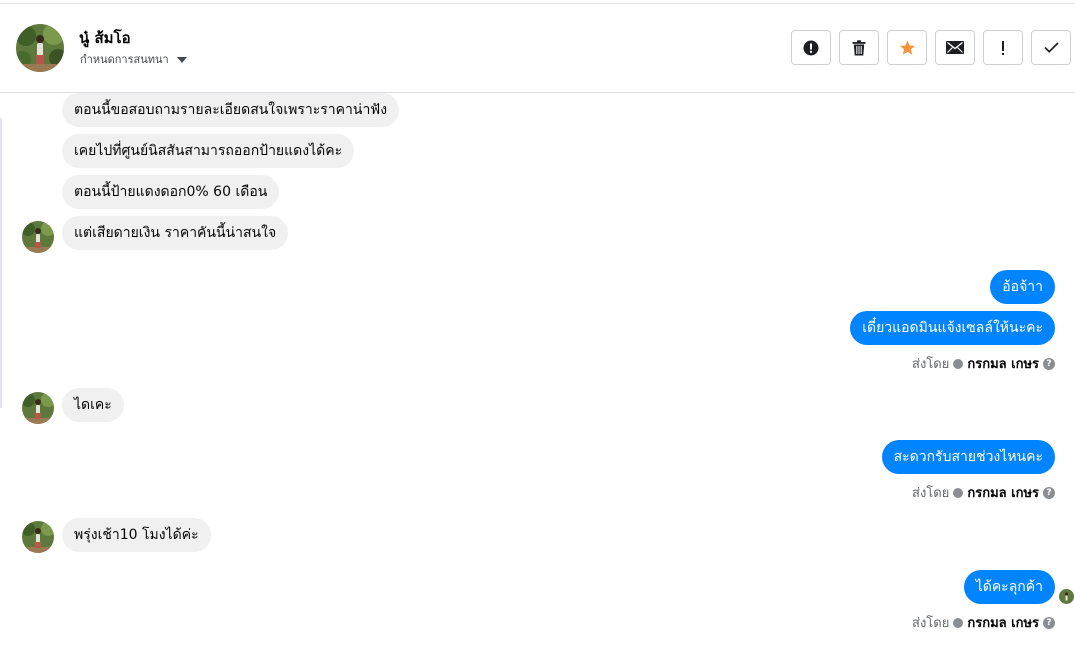 The width and height of the screenshot is (1075, 646). I want to click on conversation-actions, so click(931, 47).